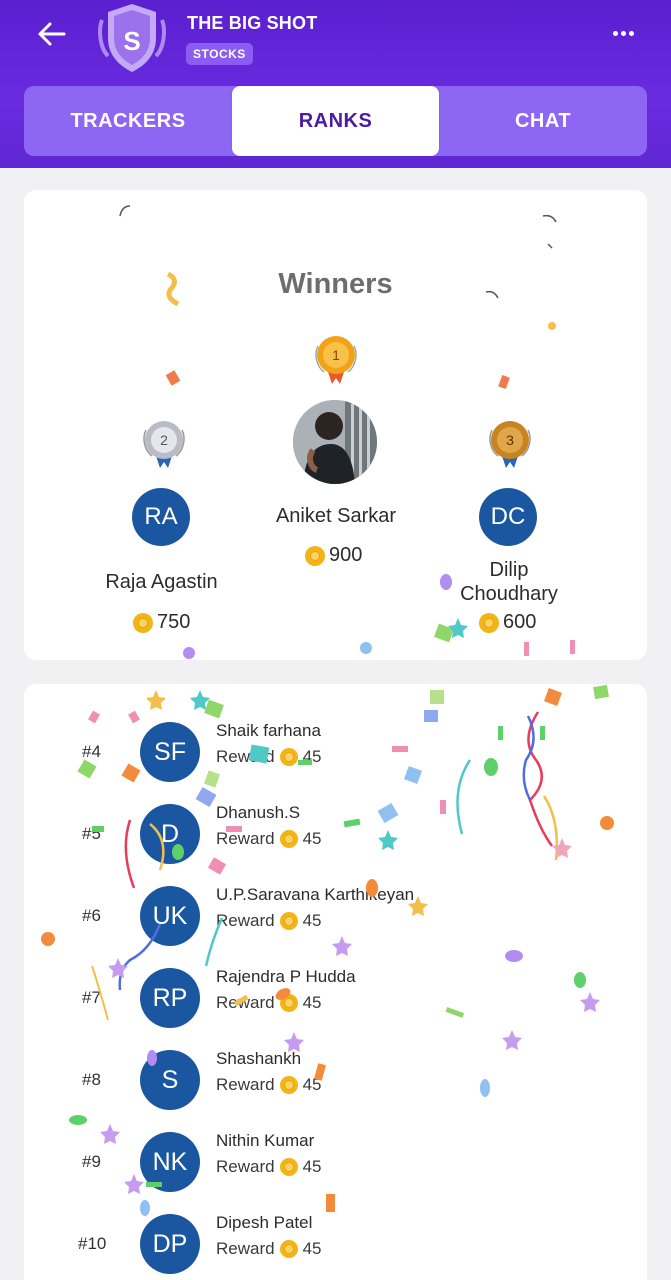 This screenshot has height=1280, width=671. What do you see at coordinates (170, 1244) in the screenshot?
I see `avatar: DP` at bounding box center [170, 1244].